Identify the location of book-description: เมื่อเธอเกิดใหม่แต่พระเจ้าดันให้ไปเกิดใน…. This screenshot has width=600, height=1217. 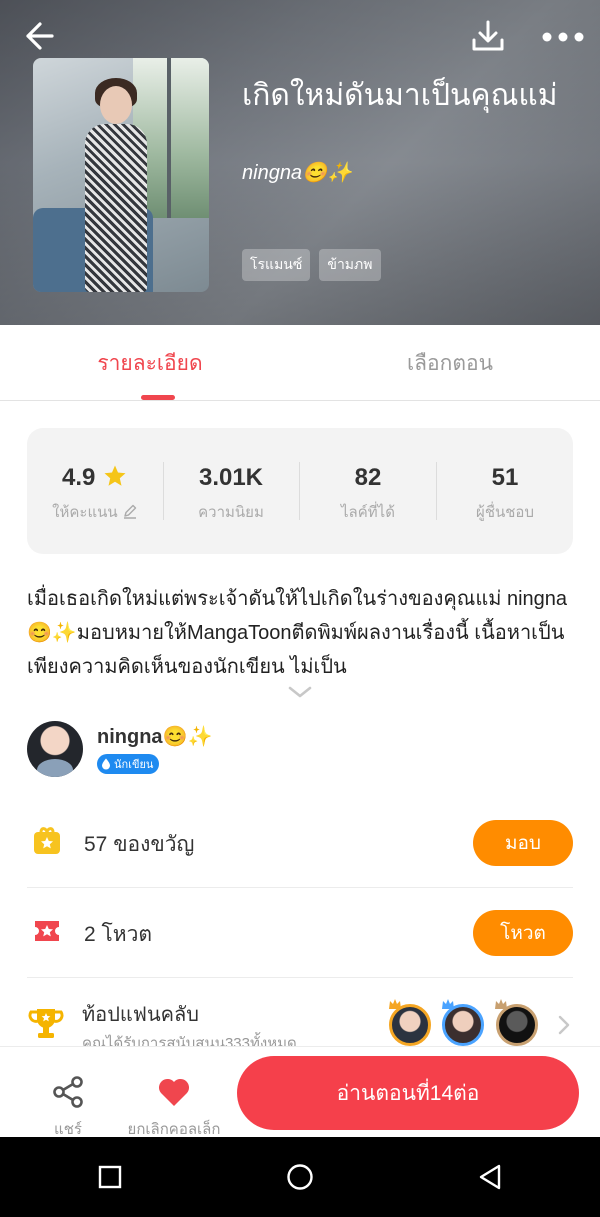
(297, 633).